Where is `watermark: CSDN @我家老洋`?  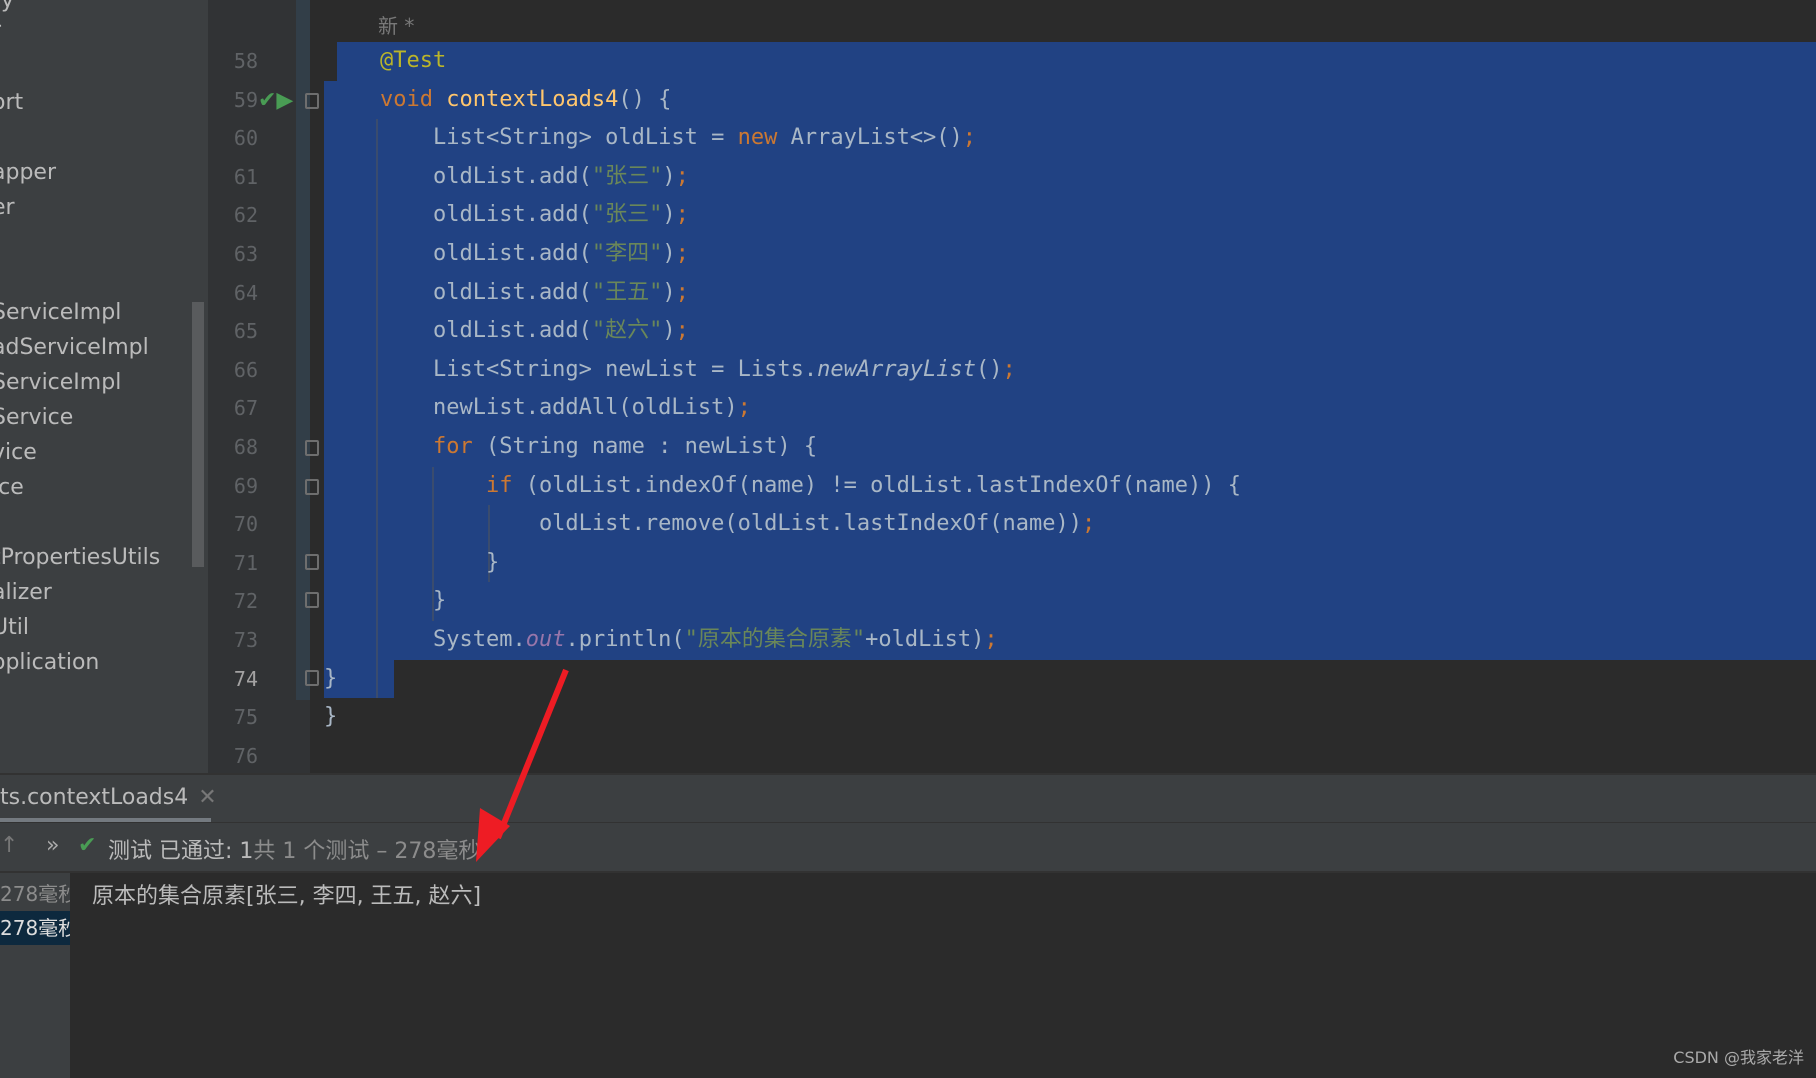 watermark: CSDN @我家老洋 is located at coordinates (1738, 1057).